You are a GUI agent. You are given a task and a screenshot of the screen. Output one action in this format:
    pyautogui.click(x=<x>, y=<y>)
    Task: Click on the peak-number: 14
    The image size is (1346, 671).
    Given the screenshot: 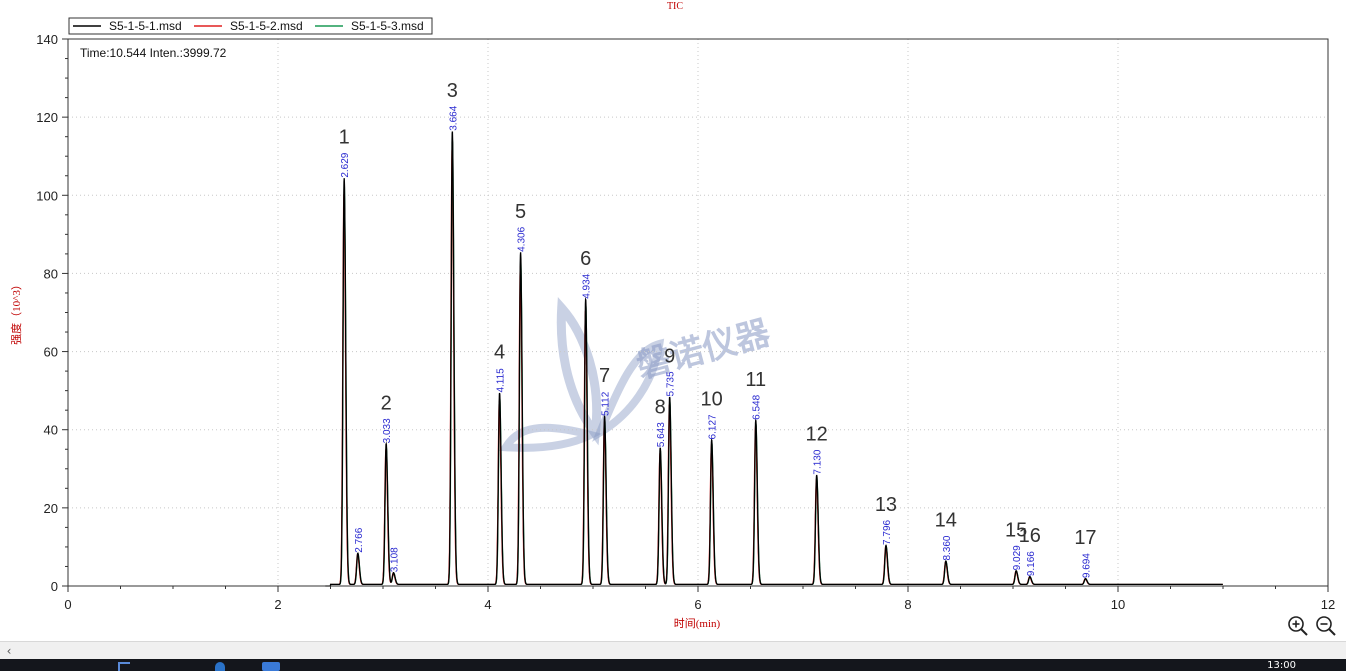 What is the action you would take?
    pyautogui.click(x=946, y=521)
    